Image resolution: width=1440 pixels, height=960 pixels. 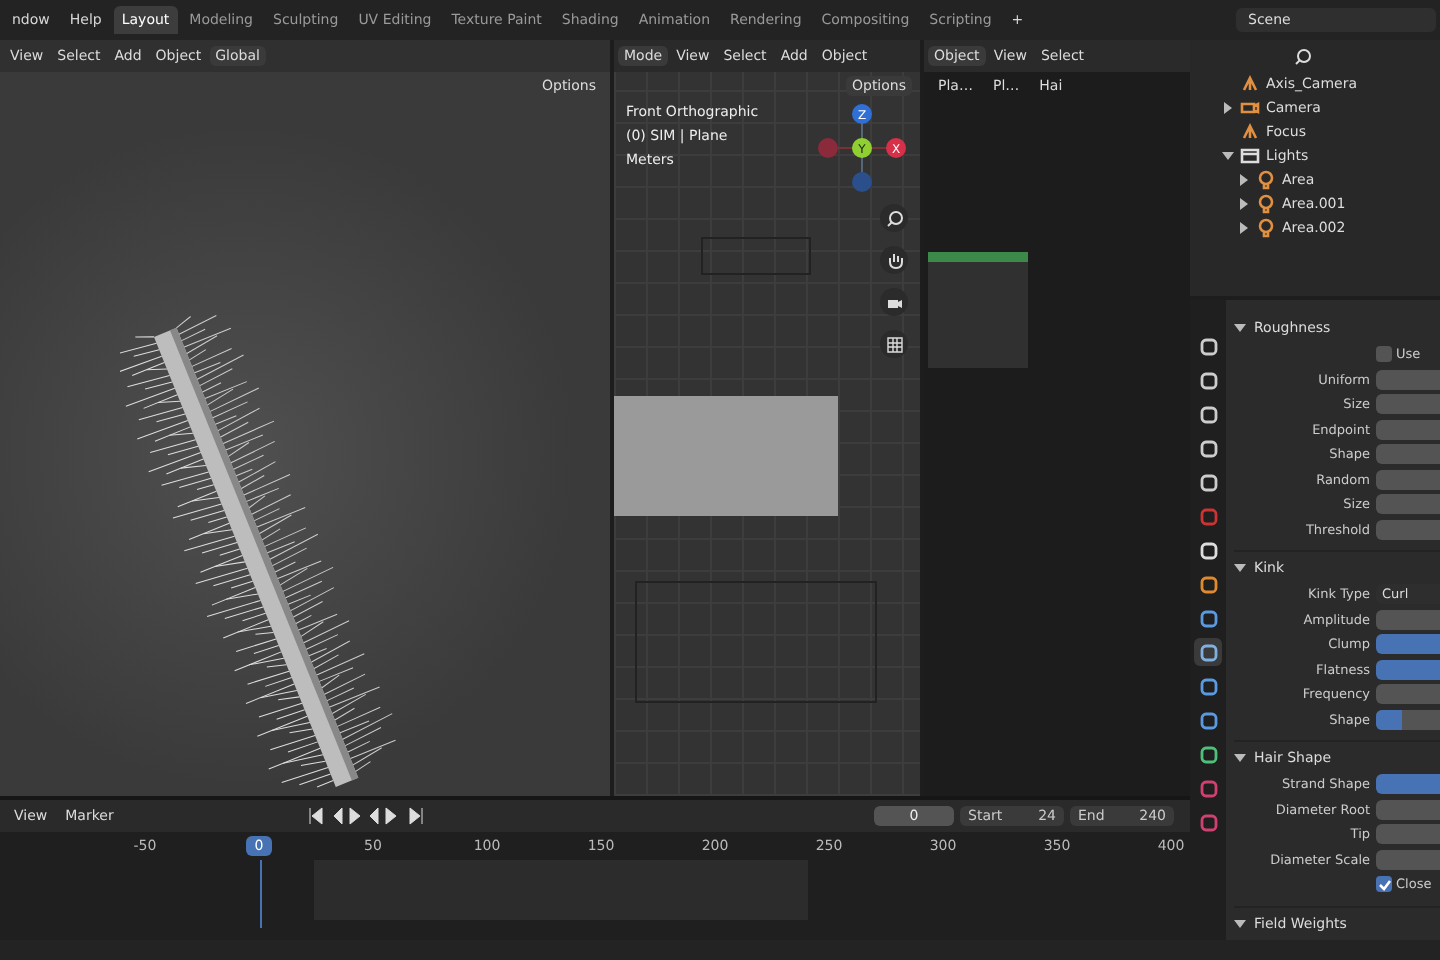 What do you see at coordinates (365, 816) in the screenshot?
I see `playback-controls-icon` at bounding box center [365, 816].